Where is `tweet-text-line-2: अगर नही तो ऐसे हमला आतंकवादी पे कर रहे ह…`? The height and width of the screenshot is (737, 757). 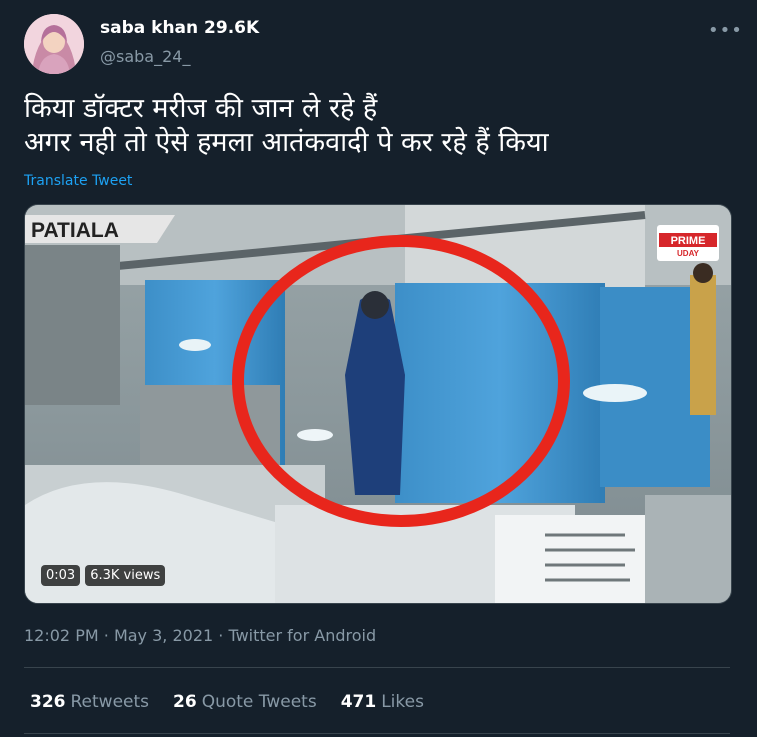 tweet-text-line-2: अगर नही तो ऐसे हमला आतंकवादी पे कर रहे ह… is located at coordinates (286, 142).